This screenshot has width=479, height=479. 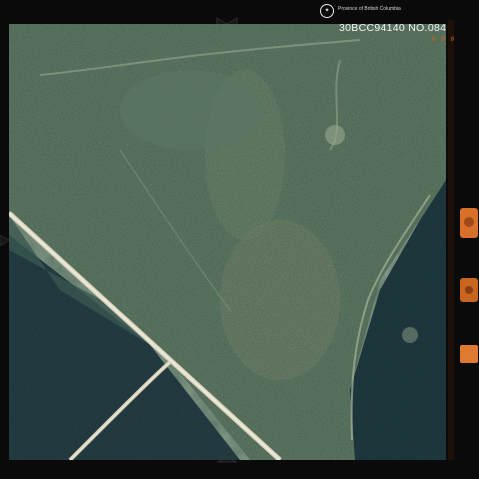 I want to click on province-seal-icon: ✦, so click(x=327, y=11).